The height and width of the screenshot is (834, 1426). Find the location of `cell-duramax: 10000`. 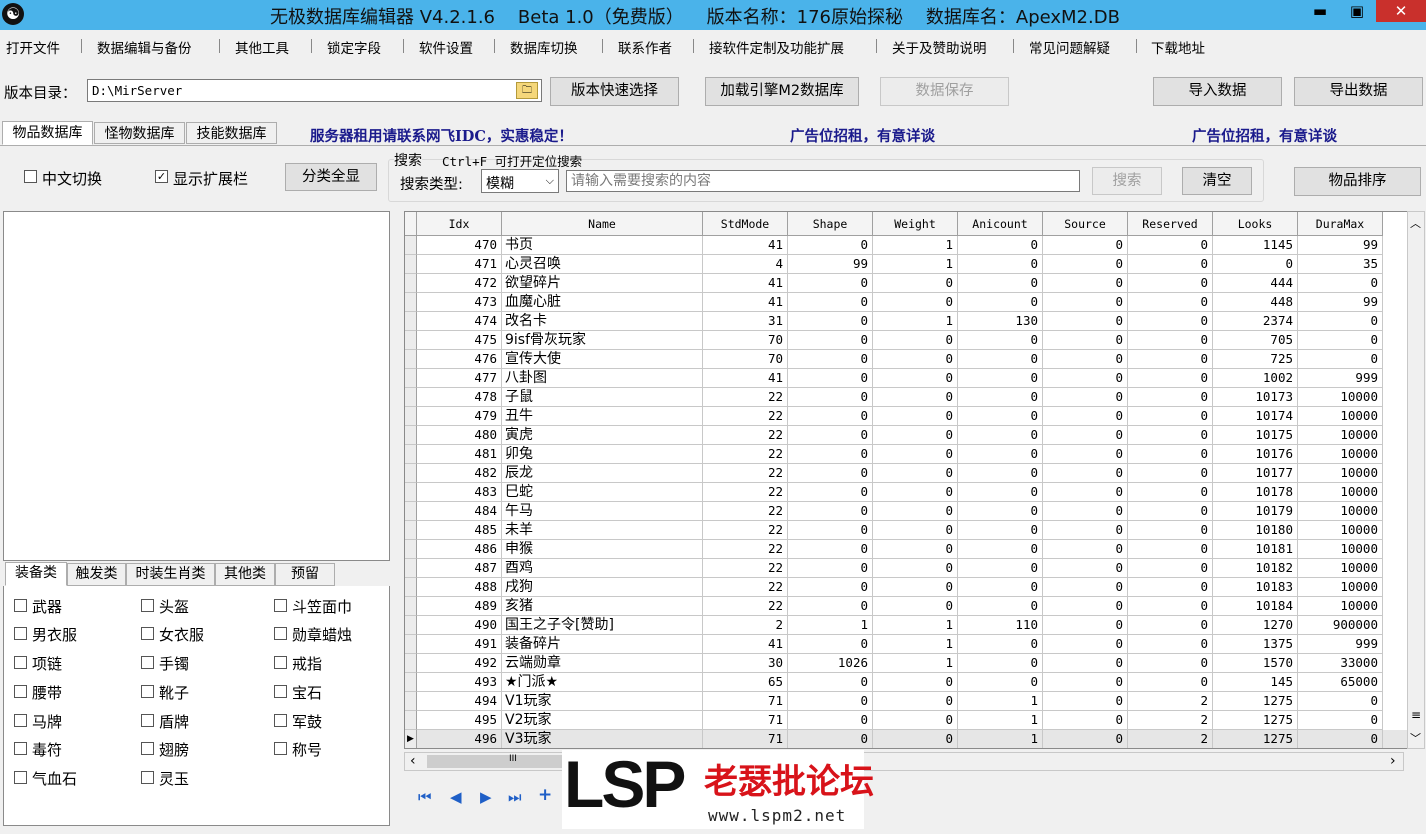

cell-duramax: 10000 is located at coordinates (1340, 549).